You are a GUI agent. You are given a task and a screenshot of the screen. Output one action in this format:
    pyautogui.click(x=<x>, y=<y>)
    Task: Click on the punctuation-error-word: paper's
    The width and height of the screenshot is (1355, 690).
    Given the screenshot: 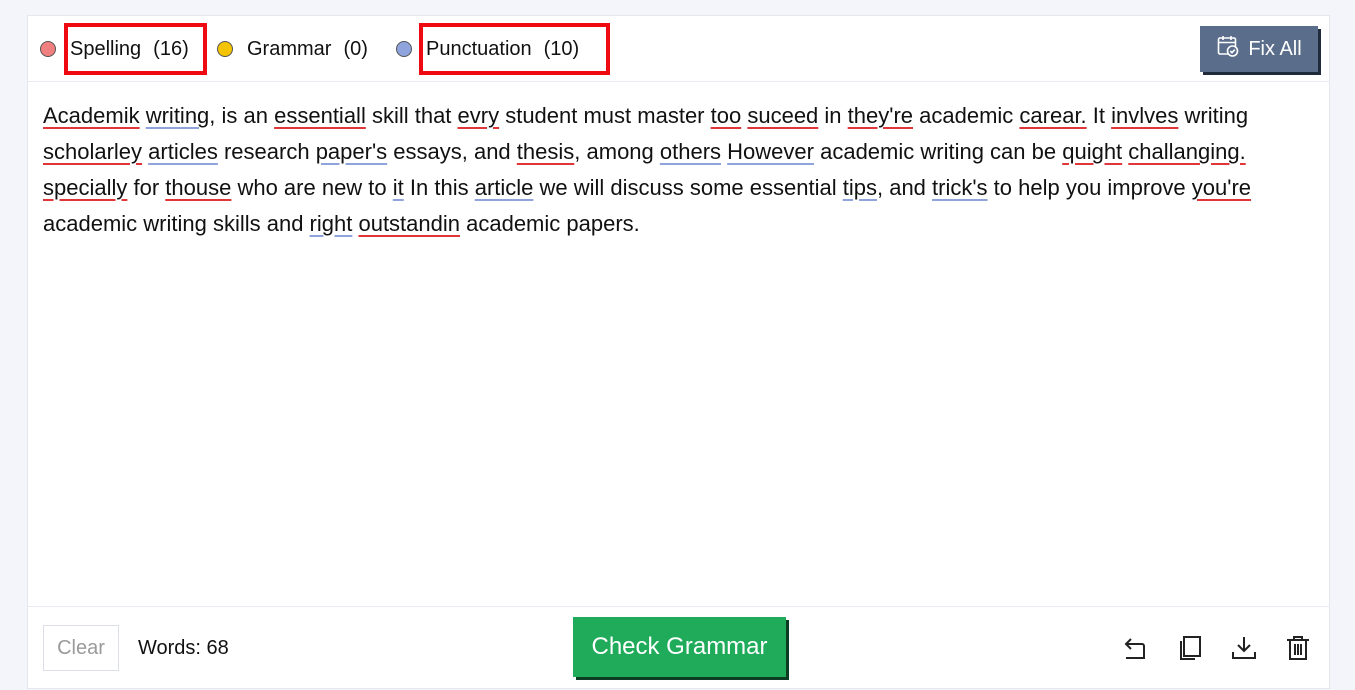 What is the action you would take?
    pyautogui.click(x=351, y=151)
    